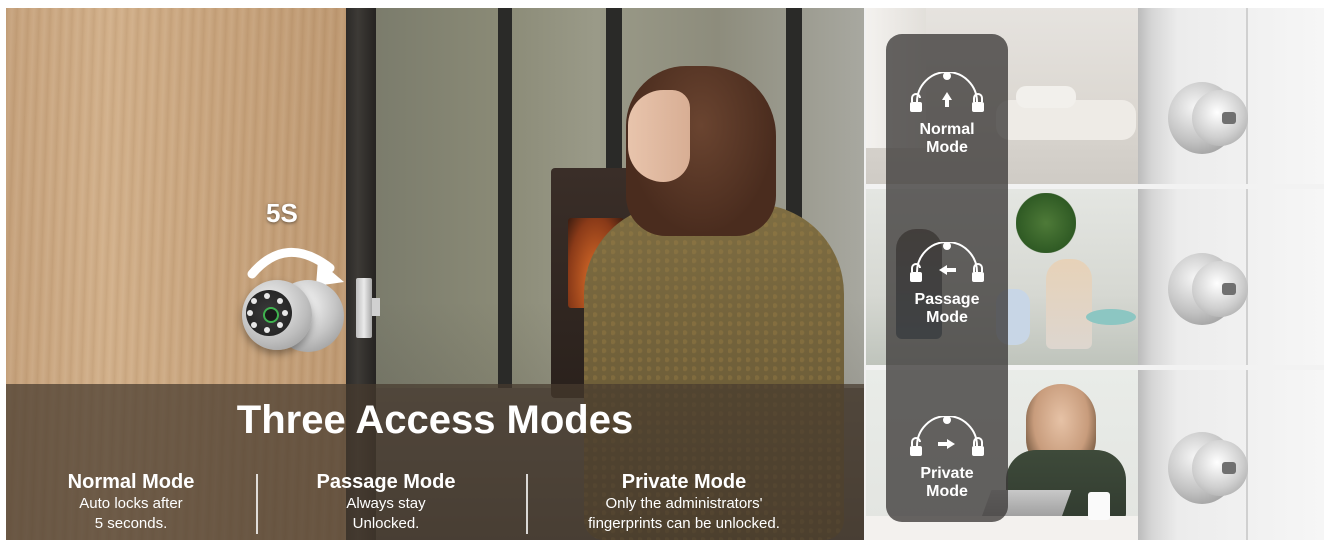 The height and width of the screenshot is (545, 1329). What do you see at coordinates (684, 523) in the screenshot?
I see `mode-text: fingerprints can be unlocked.` at bounding box center [684, 523].